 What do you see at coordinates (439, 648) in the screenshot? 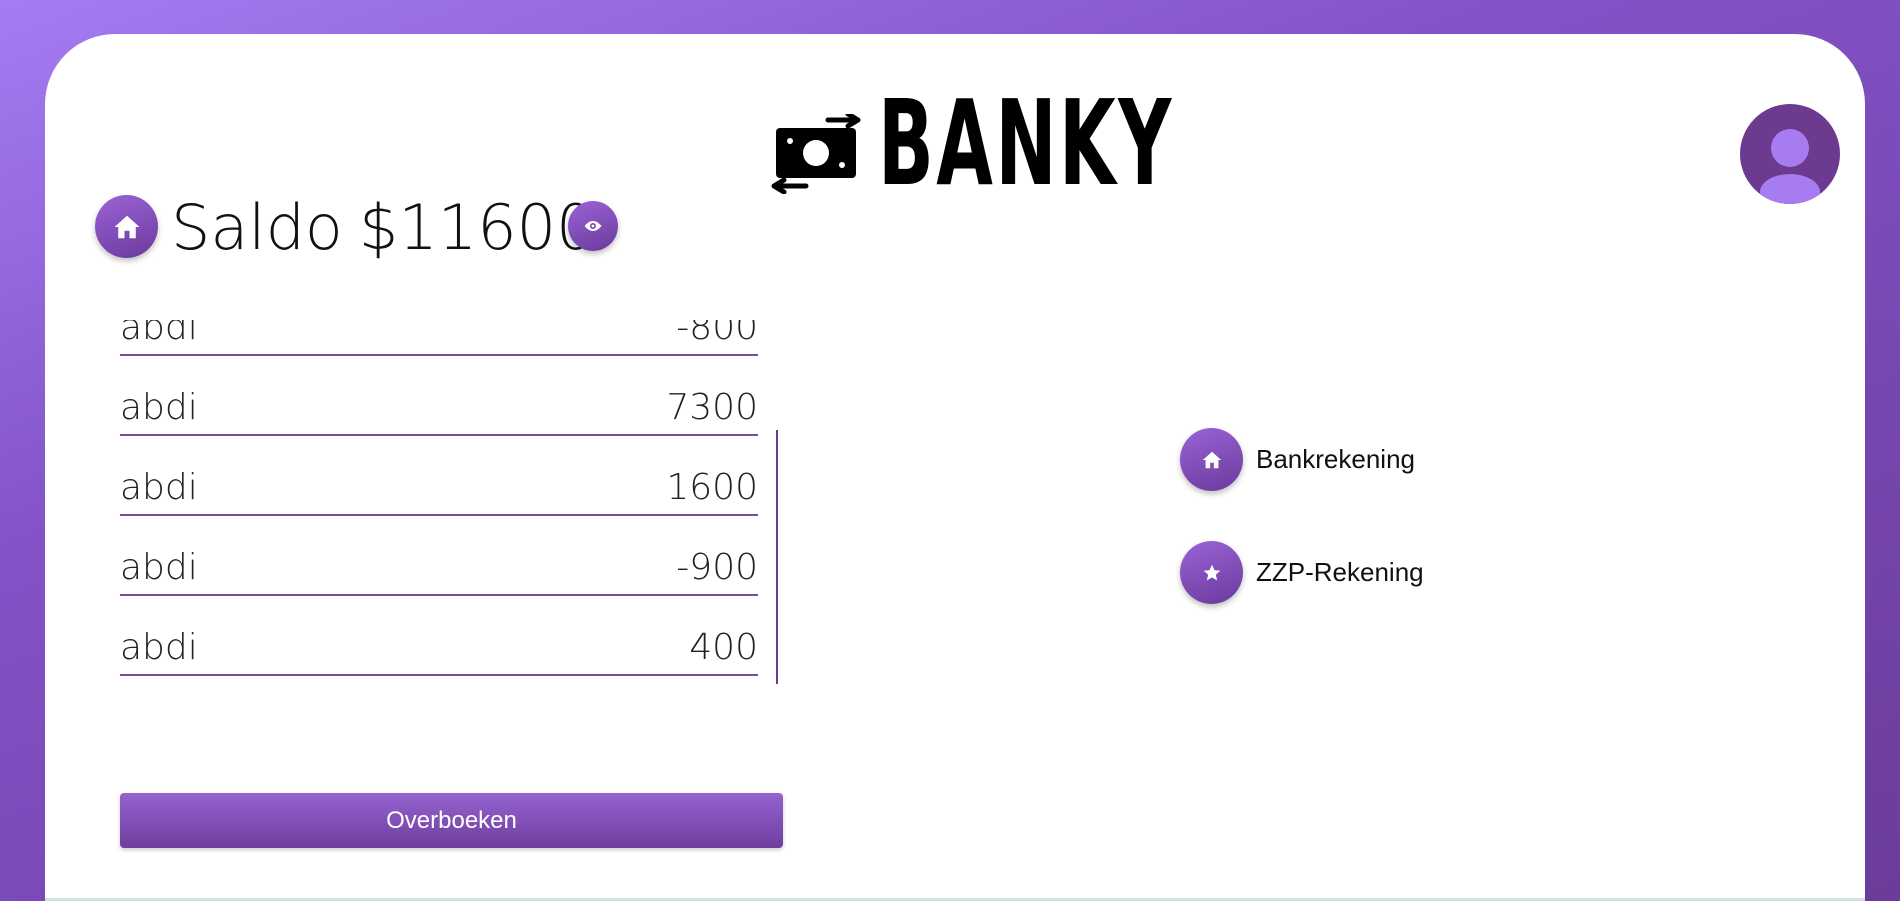
I see `transaction-row: abdi 400` at bounding box center [439, 648].